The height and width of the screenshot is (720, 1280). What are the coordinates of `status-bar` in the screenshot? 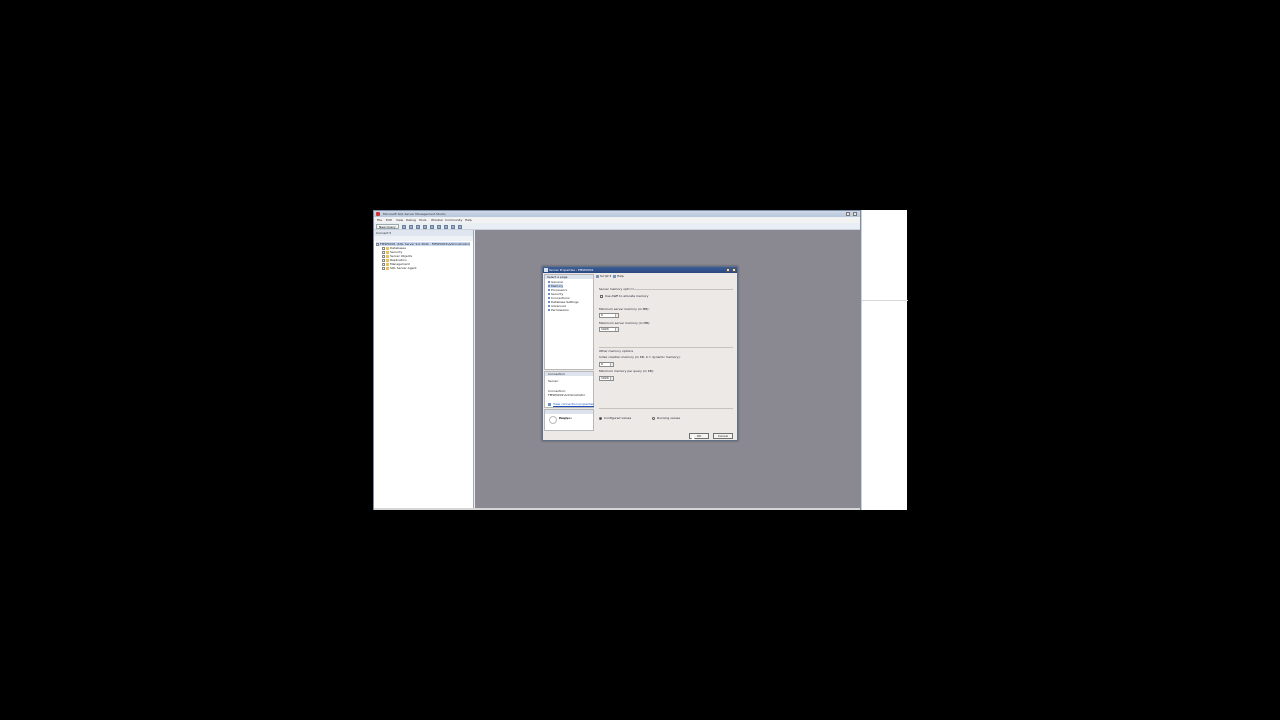 It's located at (617, 509).